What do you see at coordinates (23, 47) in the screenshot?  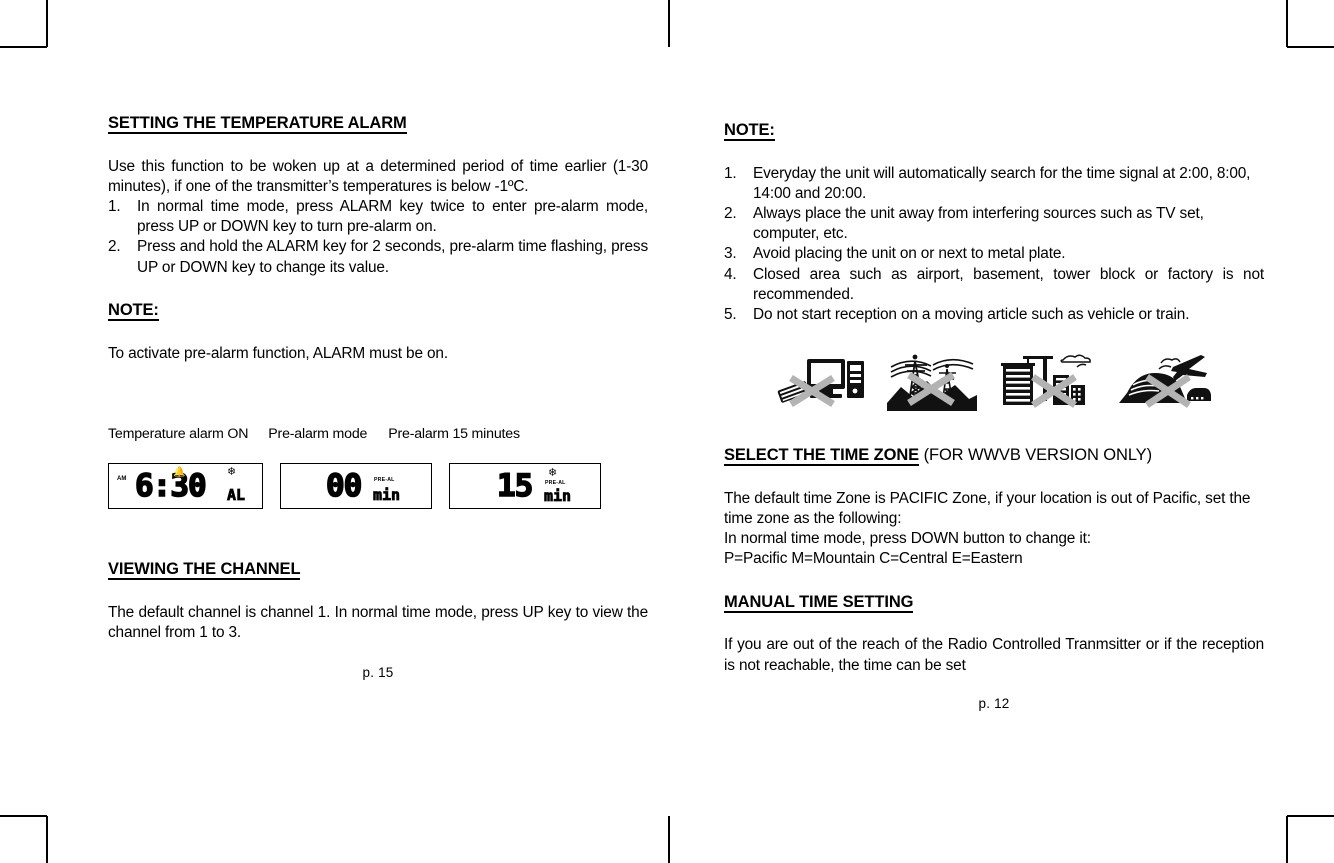 I see `crop-mark-top-left-horizontal` at bounding box center [23, 47].